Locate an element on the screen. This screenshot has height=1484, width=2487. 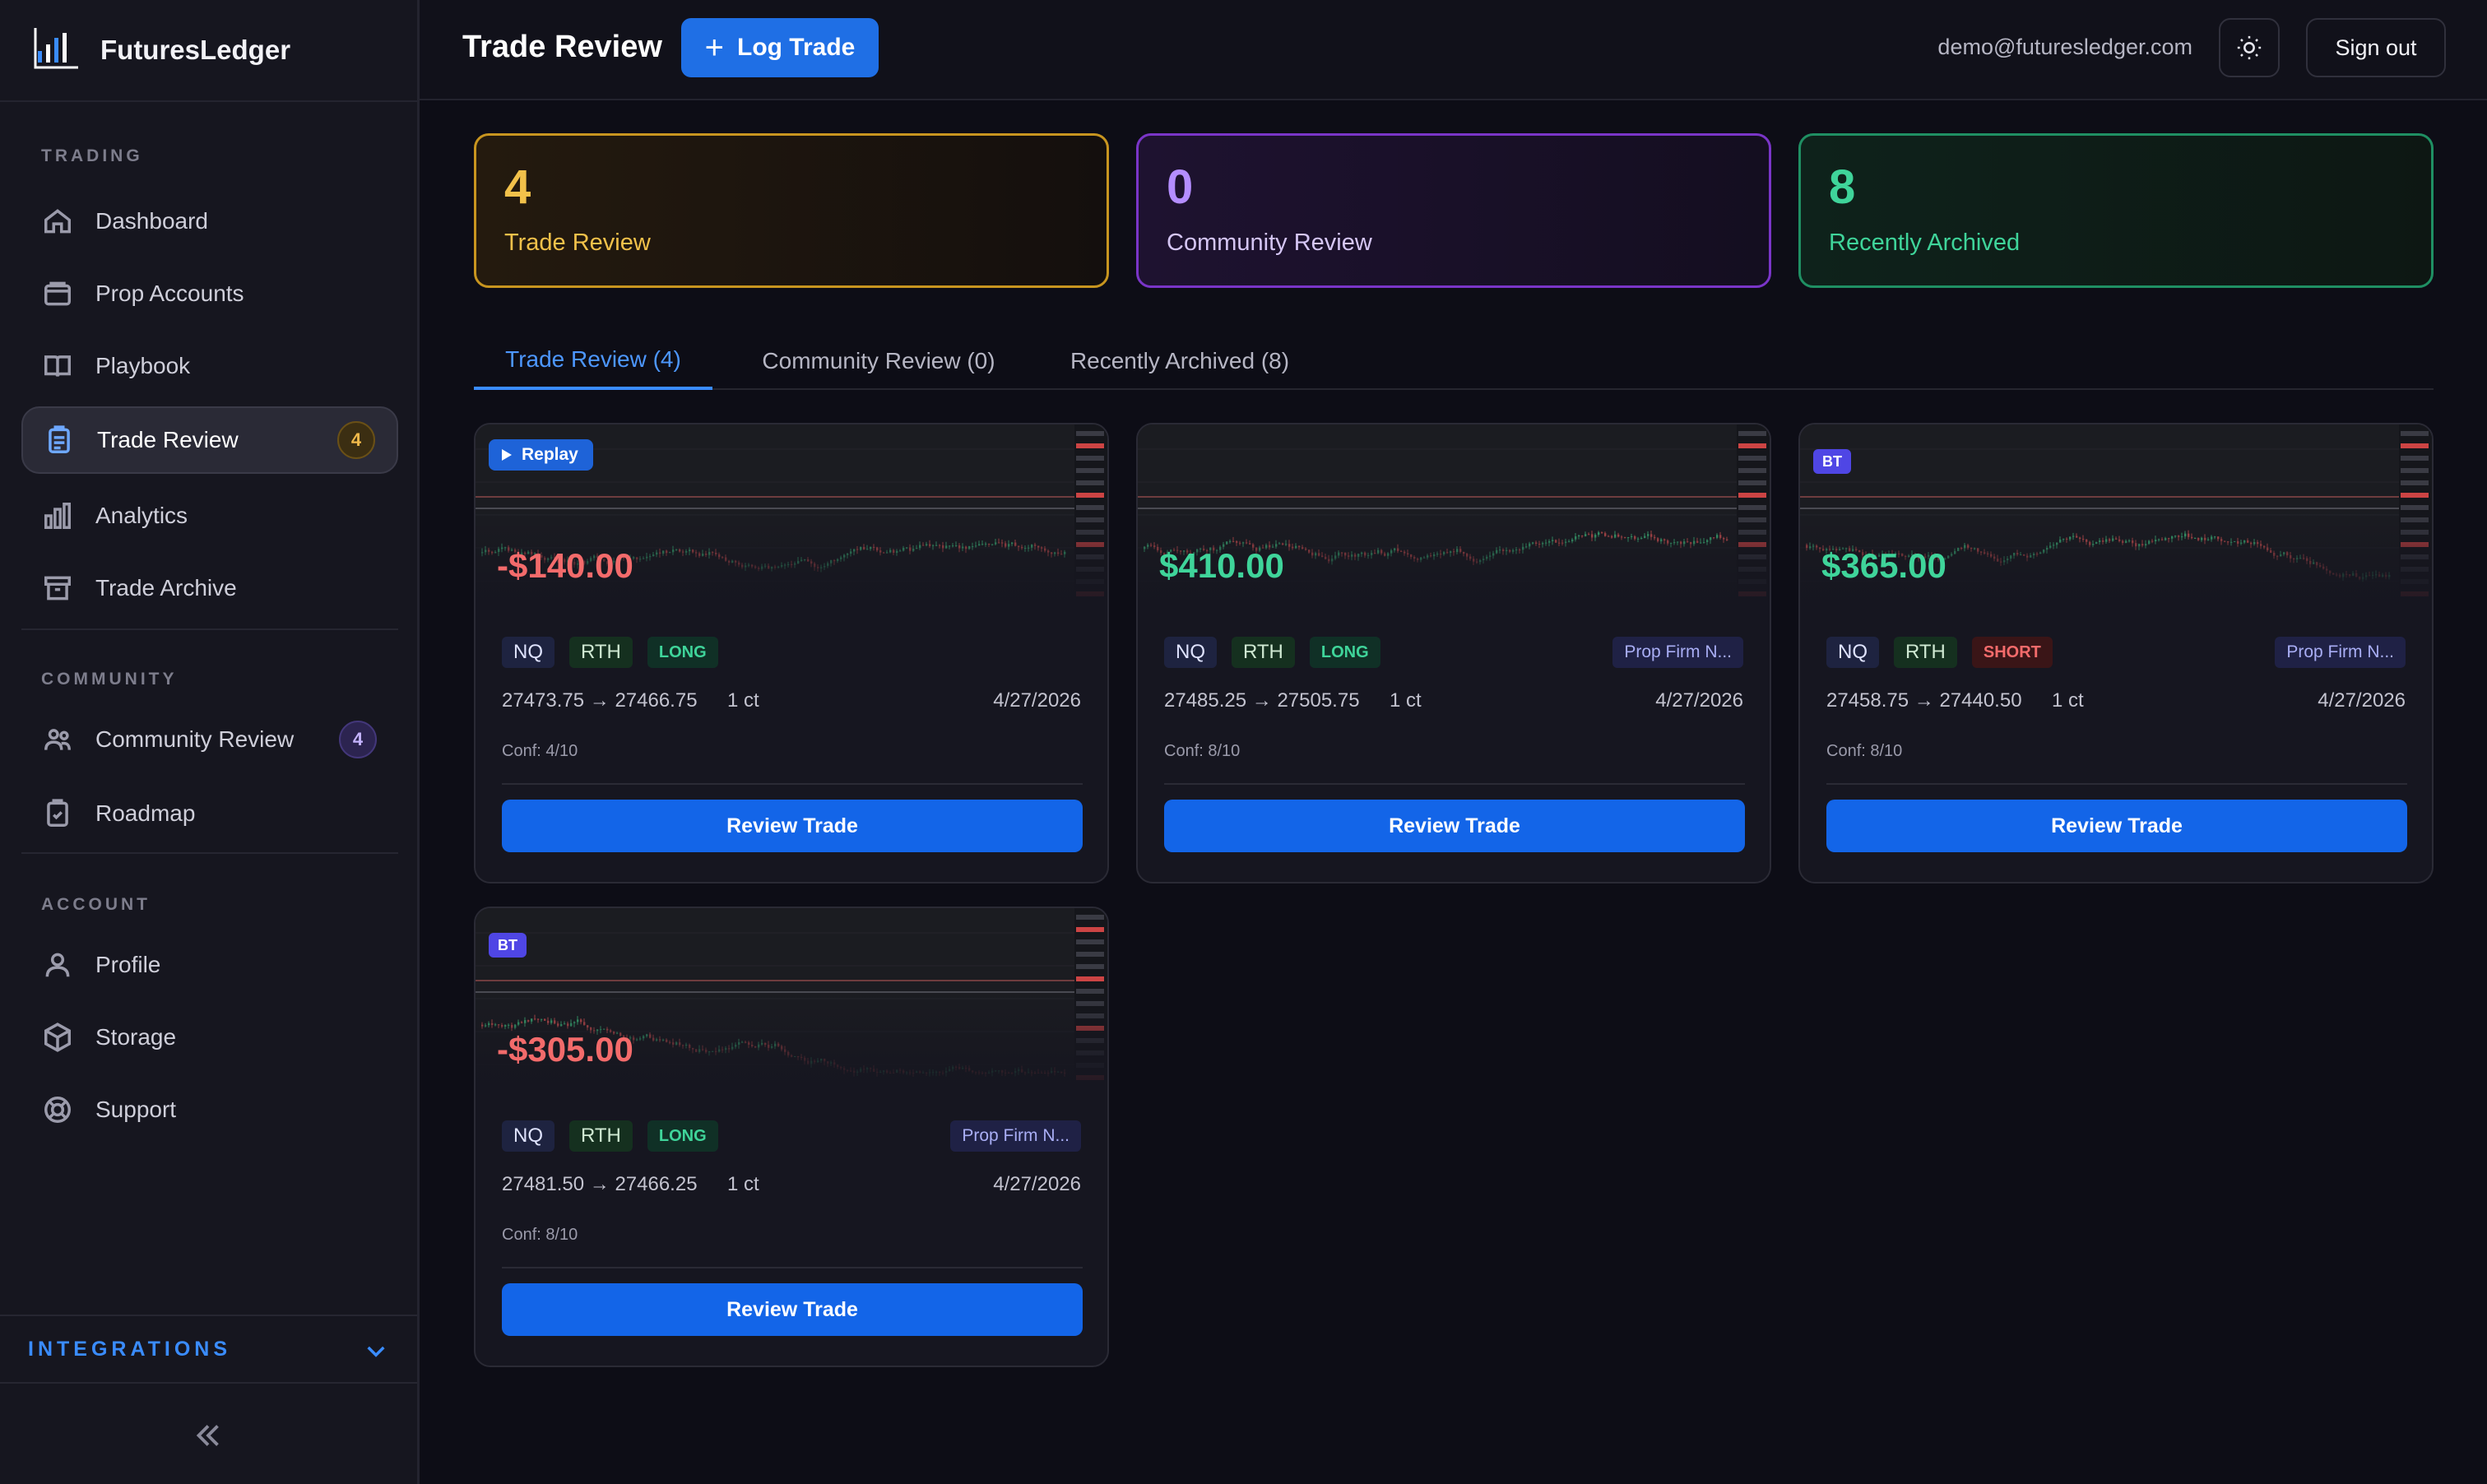
app-name: FuturesLedger is located at coordinates (195, 50).